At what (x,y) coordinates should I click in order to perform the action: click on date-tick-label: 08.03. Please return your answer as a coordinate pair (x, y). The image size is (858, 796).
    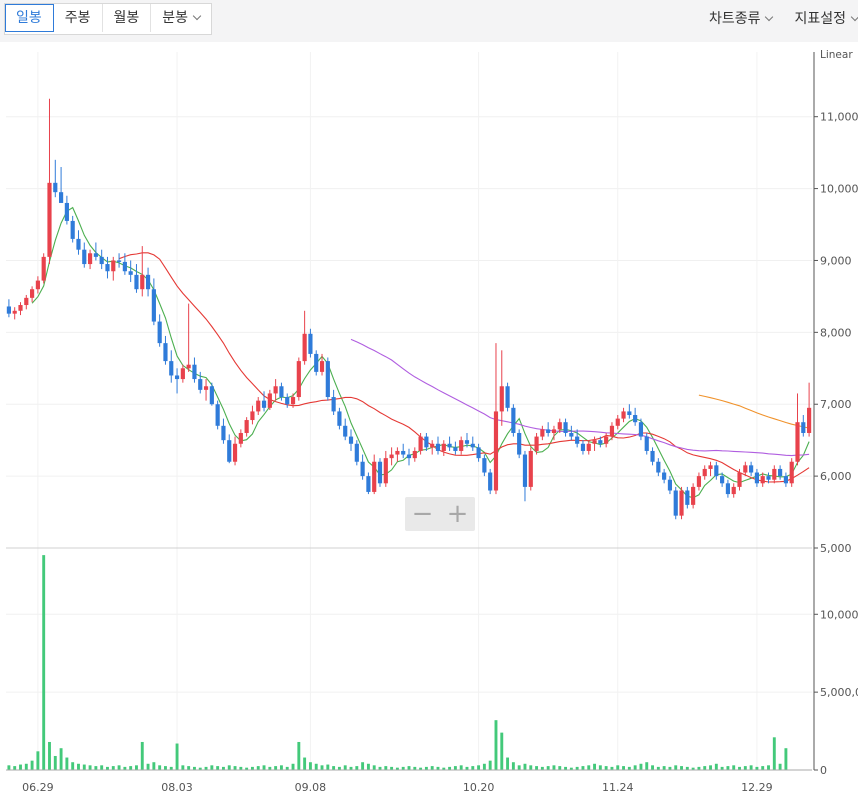
    Looking at the image, I should click on (177, 787).